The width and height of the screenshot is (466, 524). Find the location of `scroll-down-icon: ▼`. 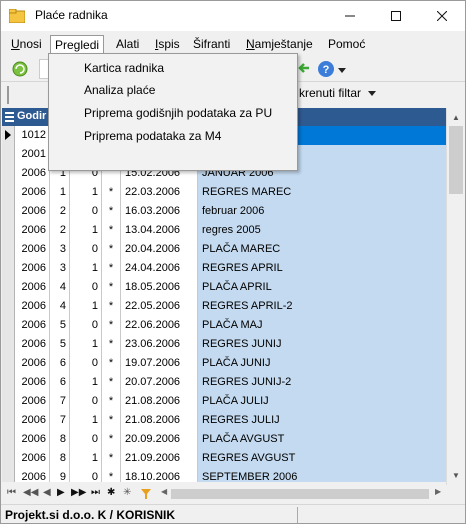

scroll-down-icon: ▼ is located at coordinates (456, 475).